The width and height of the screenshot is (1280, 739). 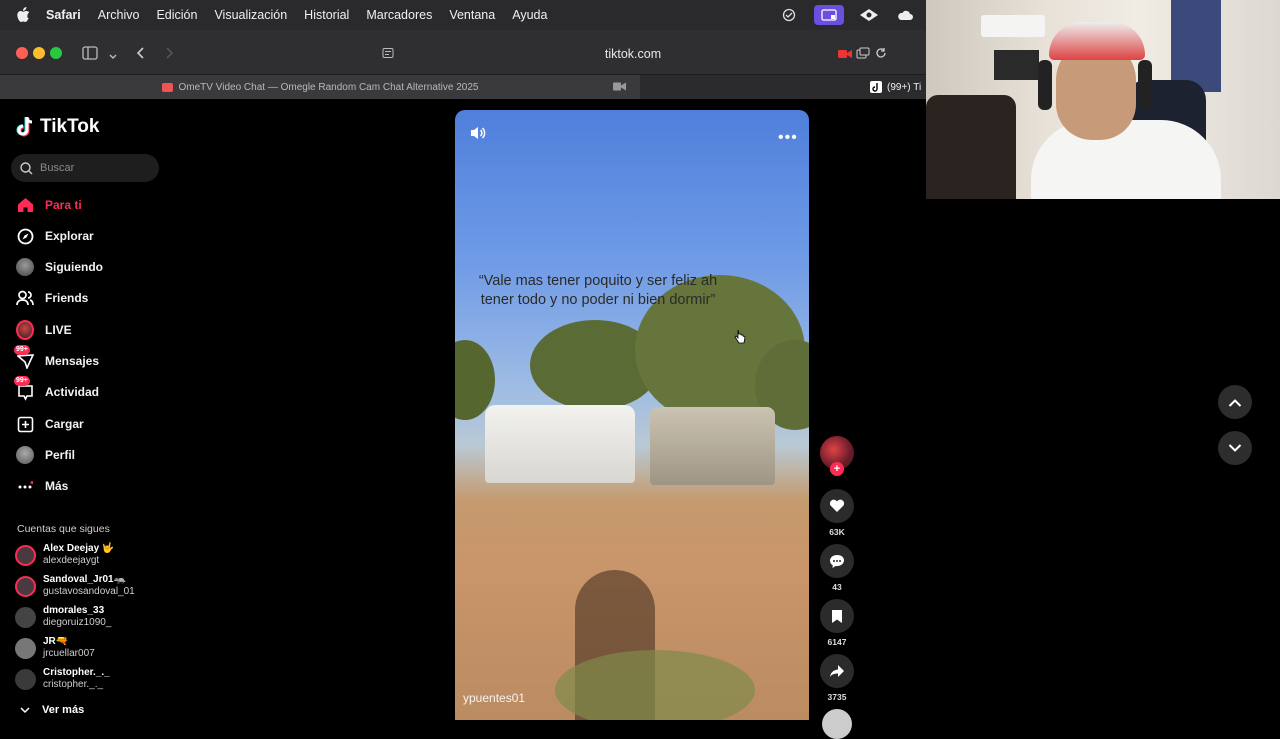 I want to click on following-user: Cristopher._._ cristopher._._, so click(x=62, y=679).